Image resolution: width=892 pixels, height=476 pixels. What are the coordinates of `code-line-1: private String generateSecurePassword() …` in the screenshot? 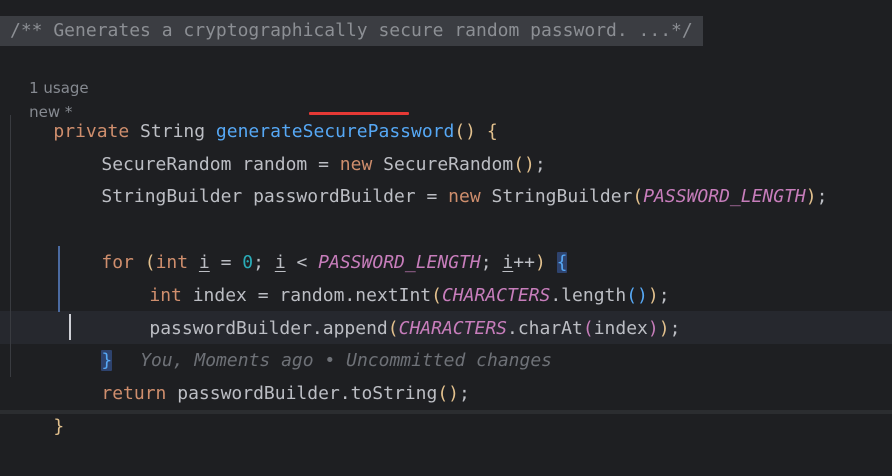 It's located at (253, 112).